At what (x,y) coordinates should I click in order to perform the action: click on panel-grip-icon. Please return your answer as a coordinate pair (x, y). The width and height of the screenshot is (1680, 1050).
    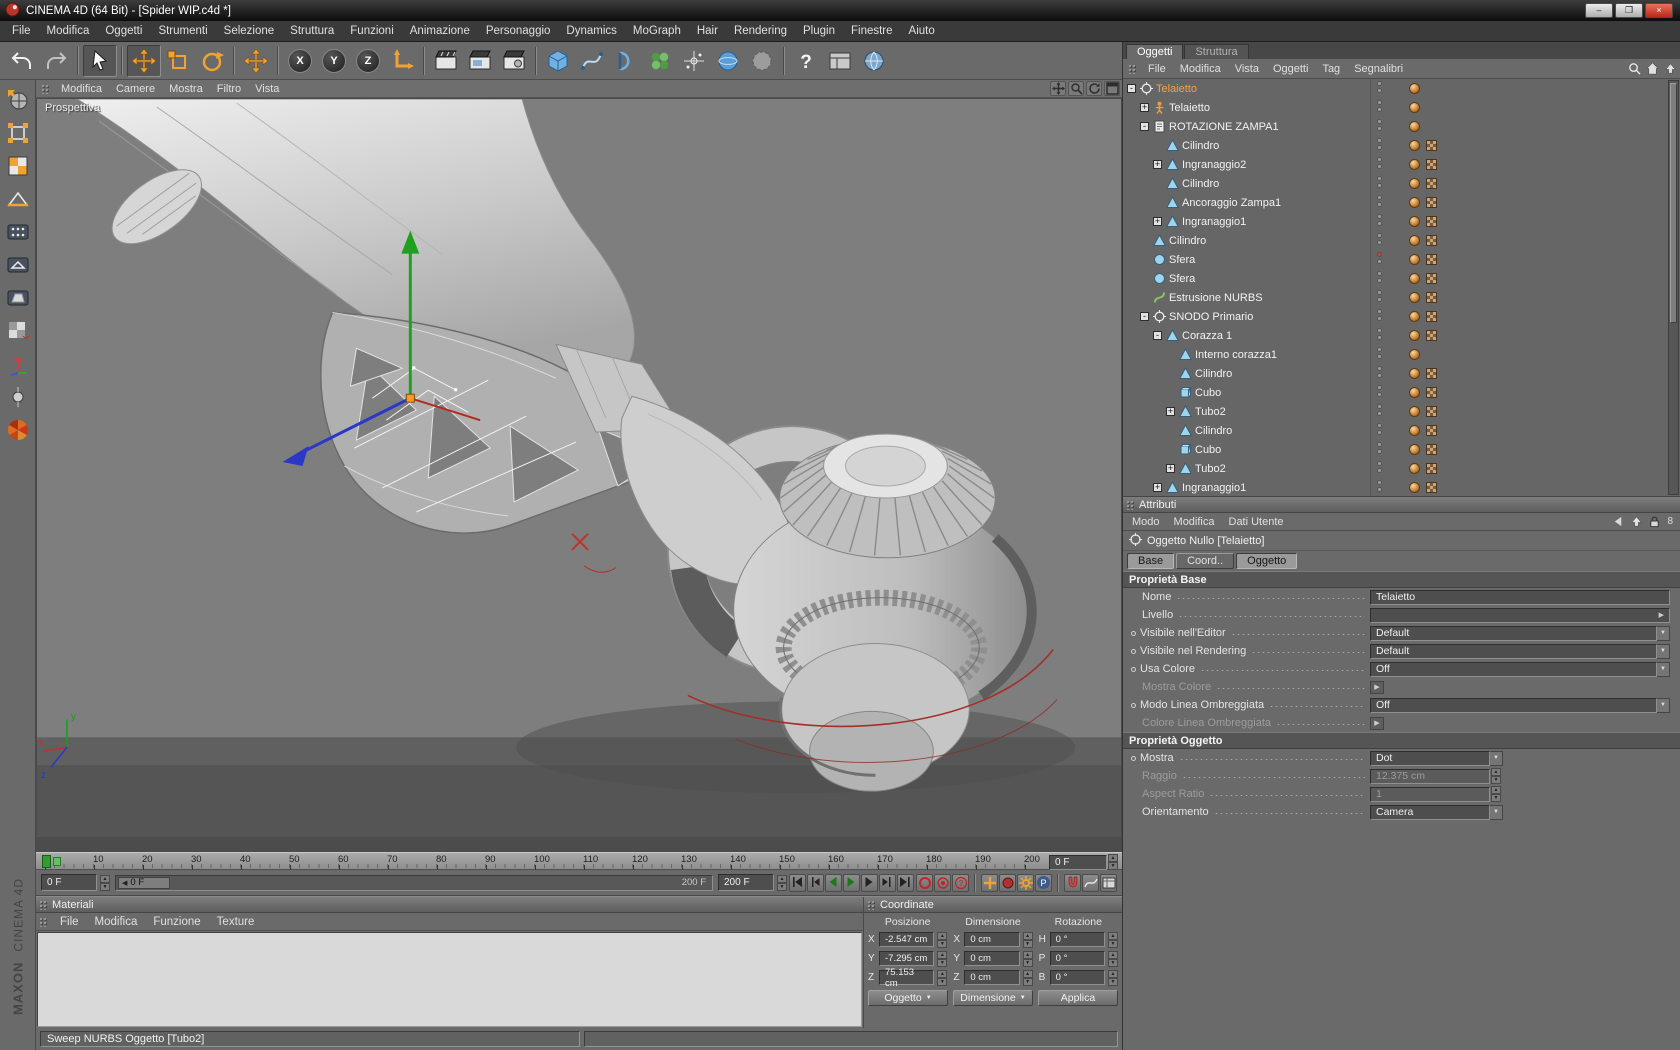
    Looking at the image, I should click on (871, 904).